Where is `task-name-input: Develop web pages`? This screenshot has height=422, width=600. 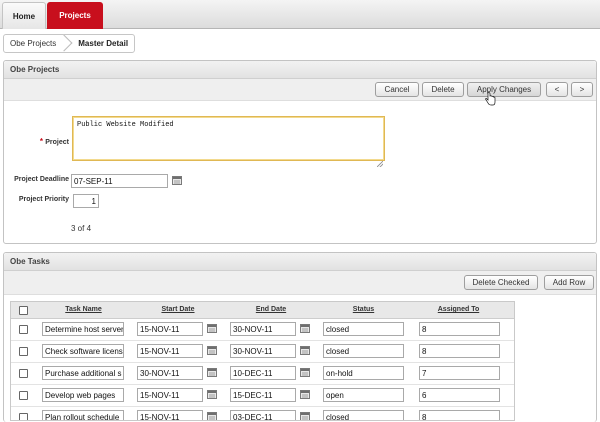 task-name-input: Develop web pages is located at coordinates (83, 395).